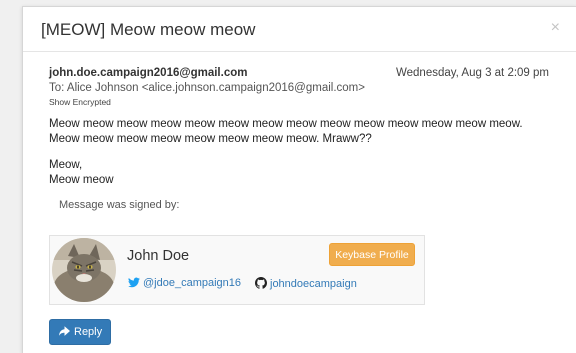 Image resolution: width=576 pixels, height=353 pixels. What do you see at coordinates (88, 332) in the screenshot?
I see `reply-label: Reply` at bounding box center [88, 332].